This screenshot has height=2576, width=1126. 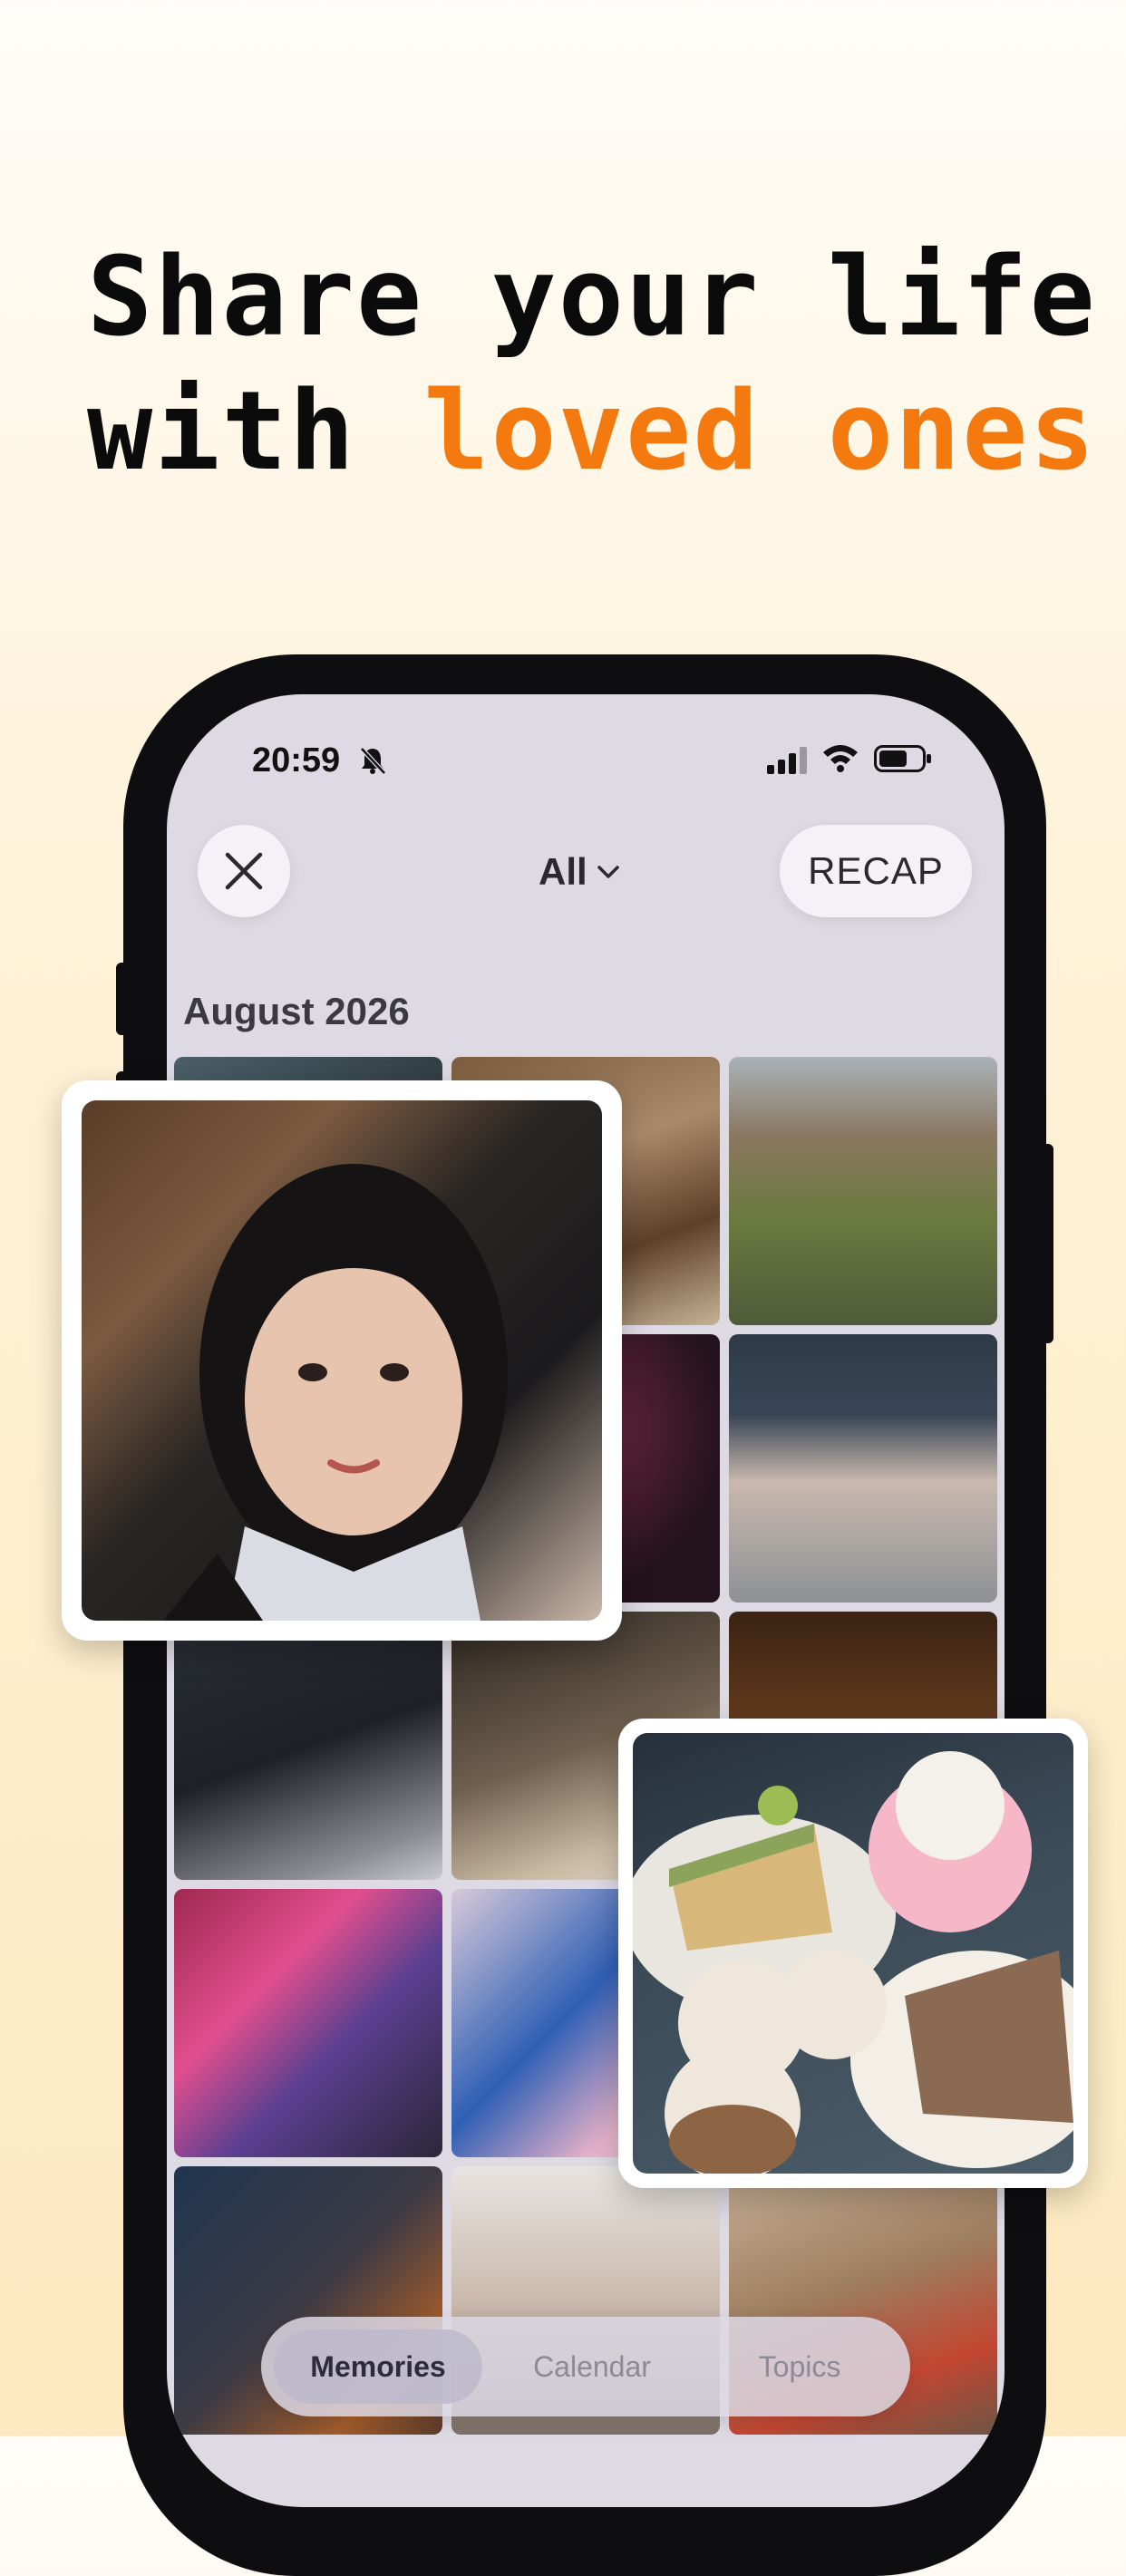 I want to click on tab-calendar: Calendar, so click(x=592, y=2366).